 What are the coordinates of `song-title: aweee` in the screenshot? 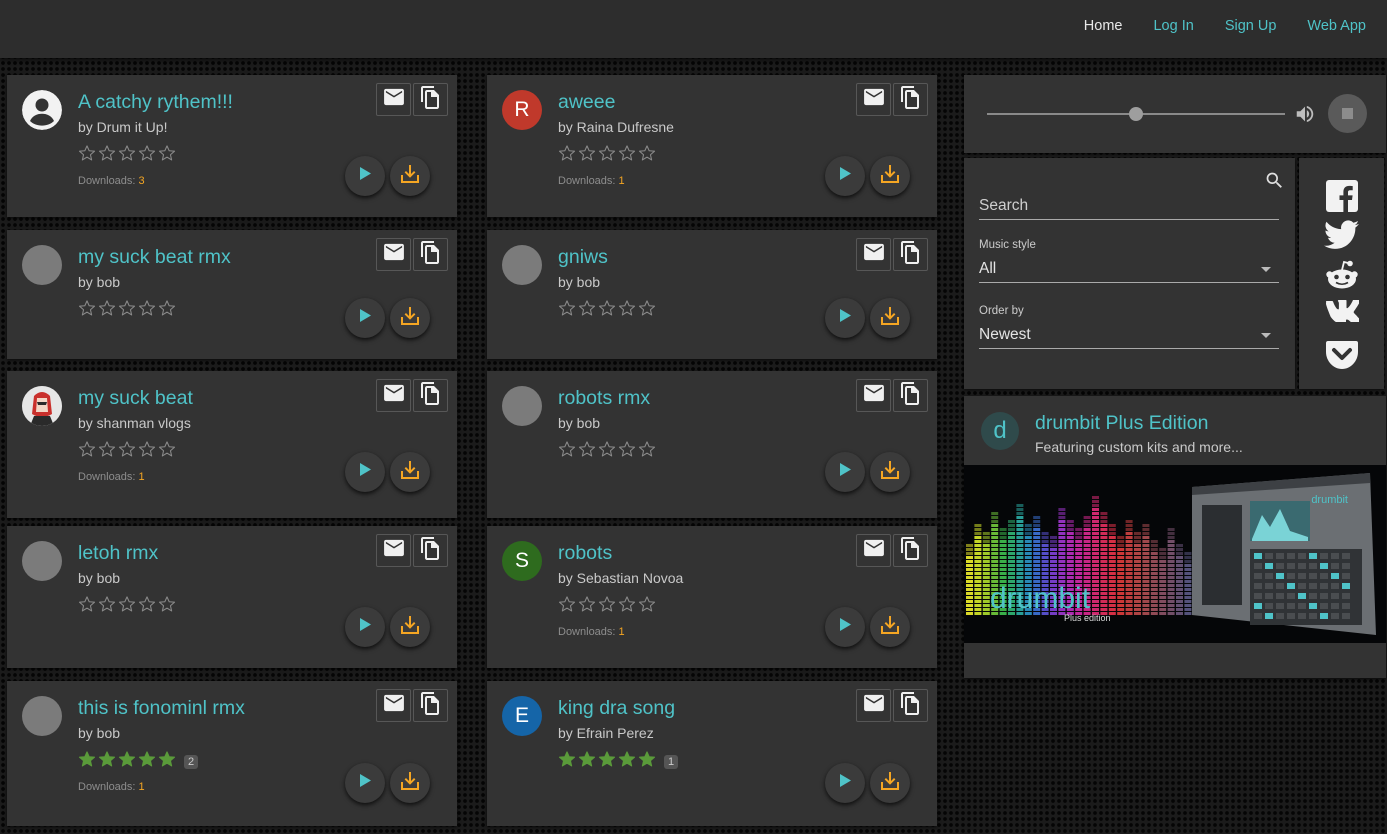 It's located at (586, 102).